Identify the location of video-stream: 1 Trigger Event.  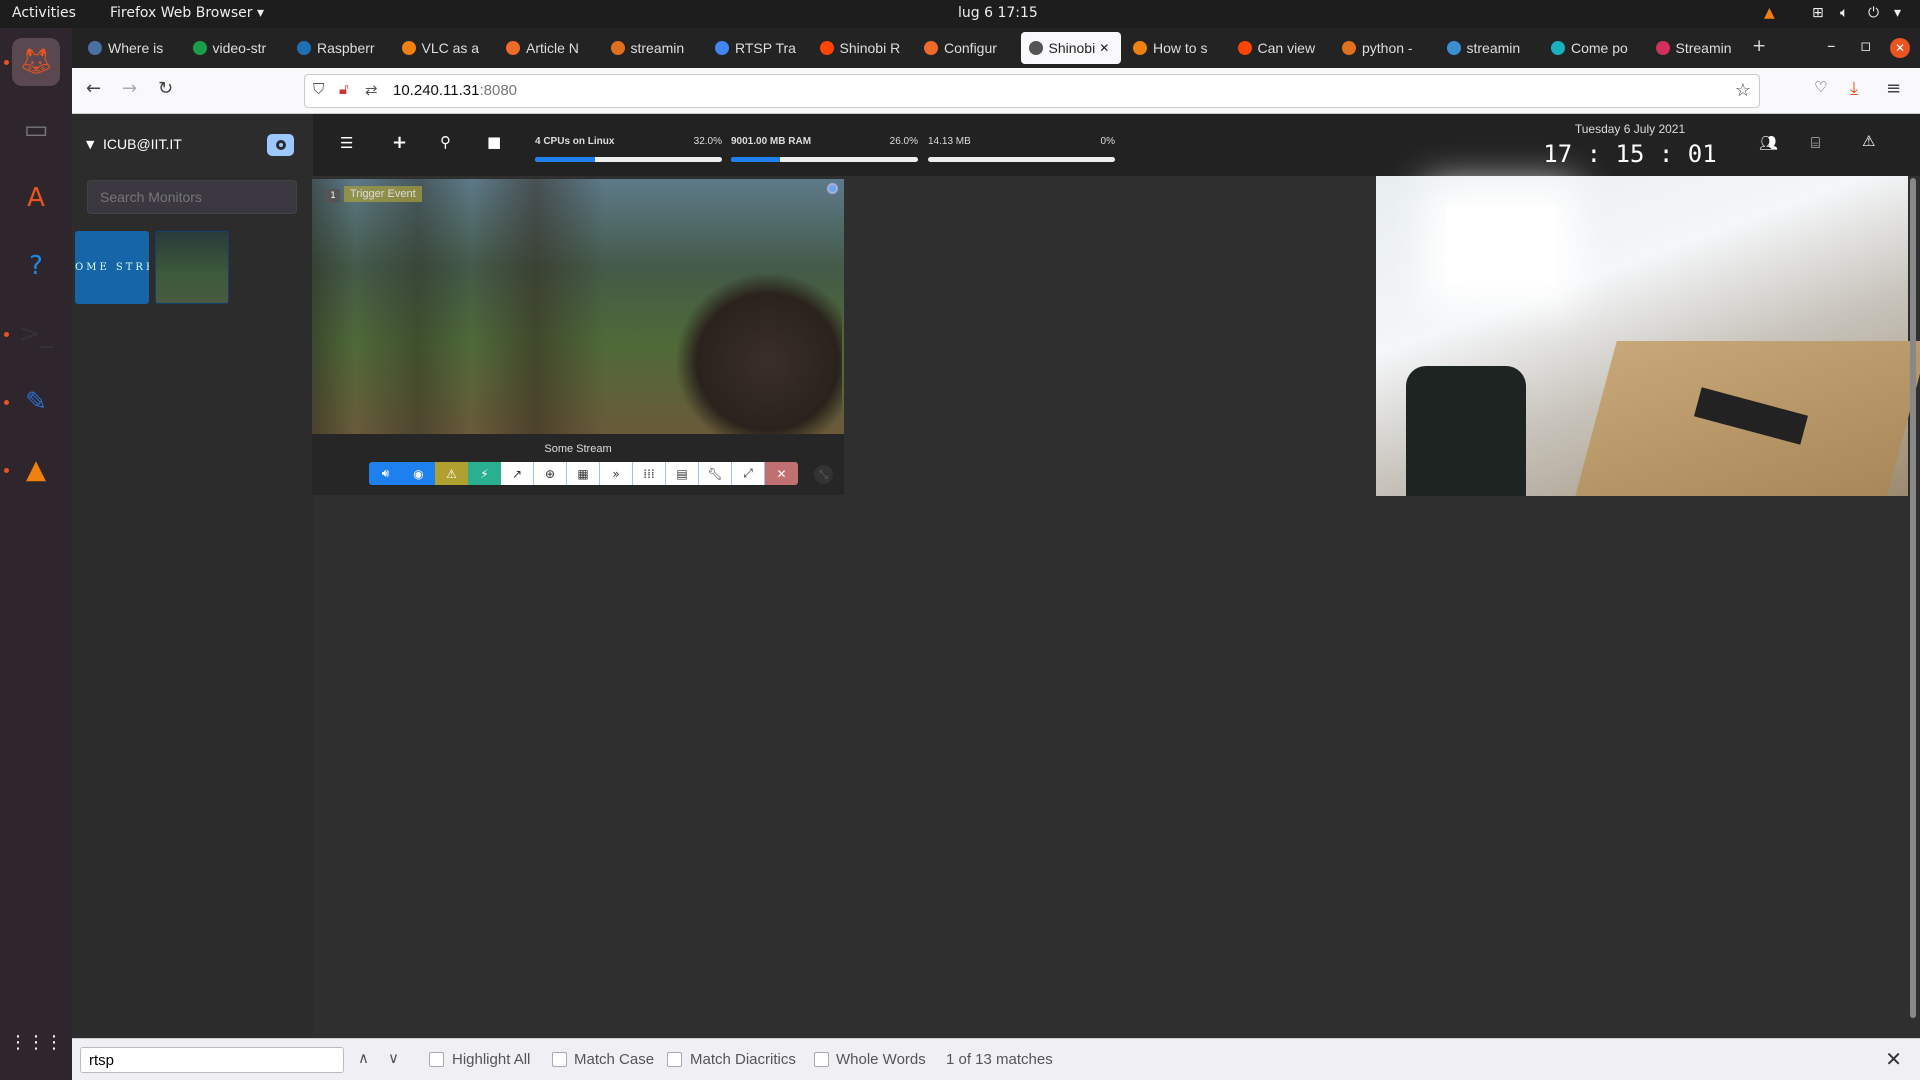
(578, 306).